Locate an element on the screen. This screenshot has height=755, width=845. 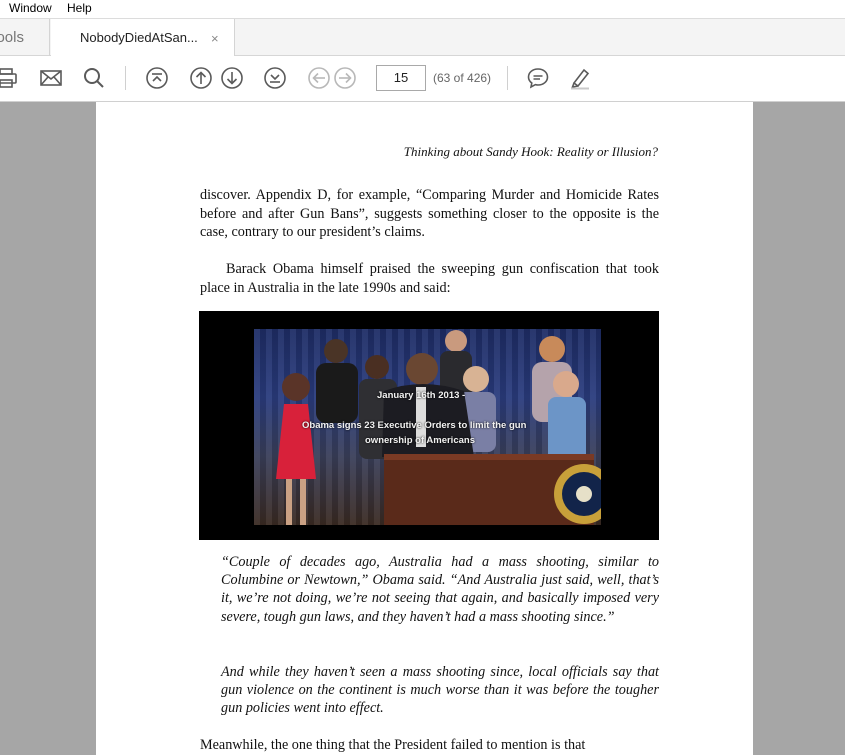
photo-caption: ownership of Americans is located at coordinates (420, 440).